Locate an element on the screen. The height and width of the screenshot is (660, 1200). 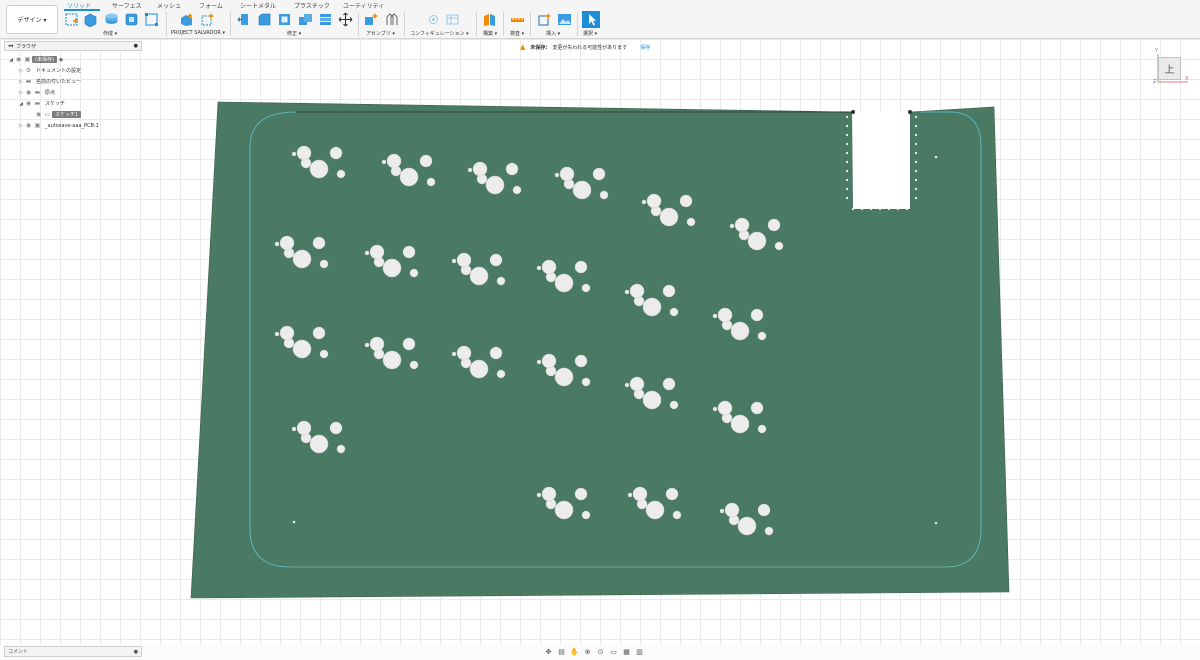
box-icon is located at coordinates (131, 19).